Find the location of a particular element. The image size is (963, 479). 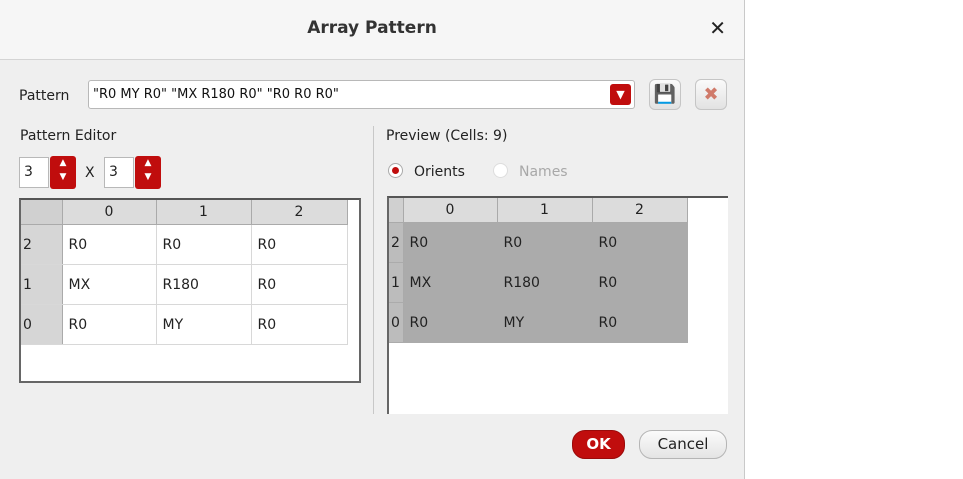

save-pattern-button: 💾 is located at coordinates (665, 94).